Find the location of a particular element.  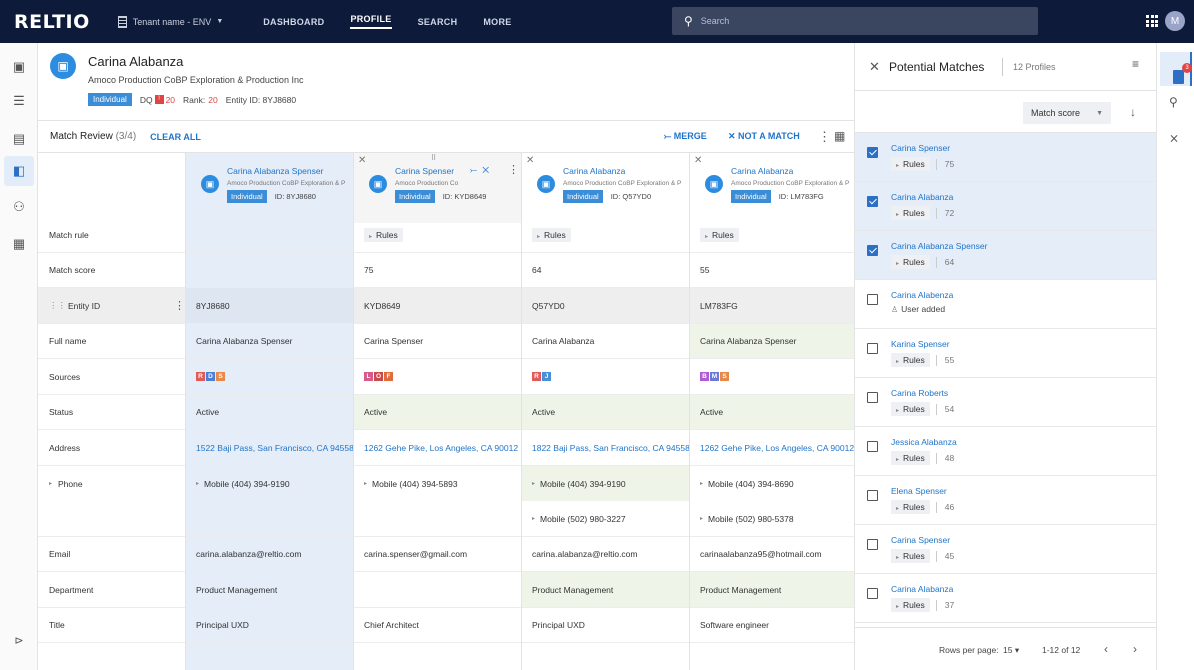

phone-value: ▸ Mobile (404) 394-5893 is located at coordinates (437, 483).